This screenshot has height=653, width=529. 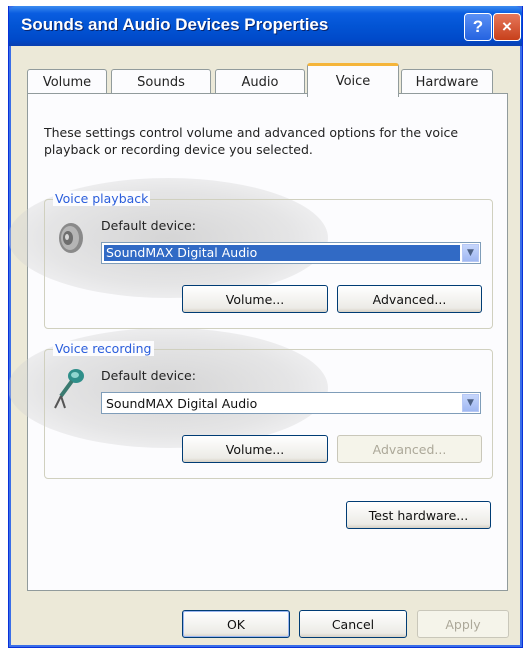 What do you see at coordinates (71, 238) in the screenshot?
I see `speaker-icon` at bounding box center [71, 238].